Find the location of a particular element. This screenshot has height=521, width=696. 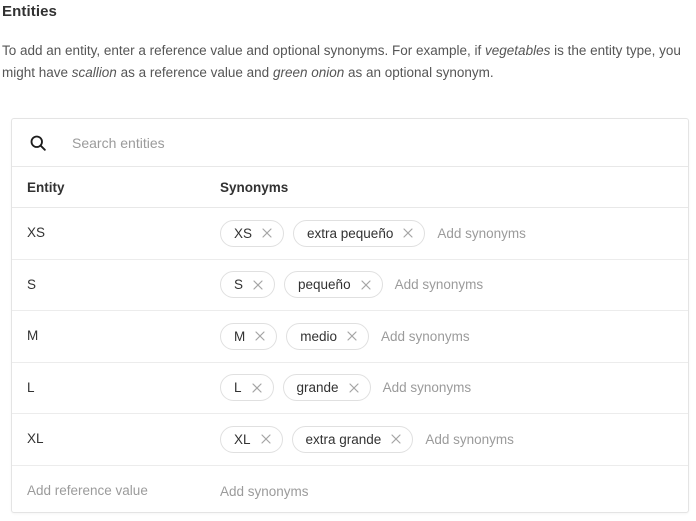

search-icon is located at coordinates (38, 143).